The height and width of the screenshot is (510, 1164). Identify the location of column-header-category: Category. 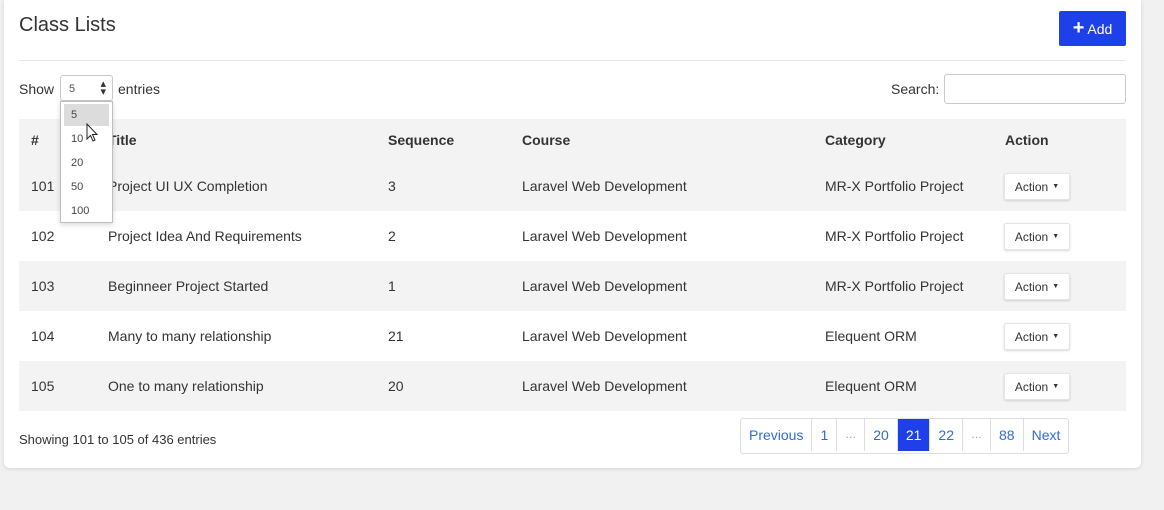
(855, 140).